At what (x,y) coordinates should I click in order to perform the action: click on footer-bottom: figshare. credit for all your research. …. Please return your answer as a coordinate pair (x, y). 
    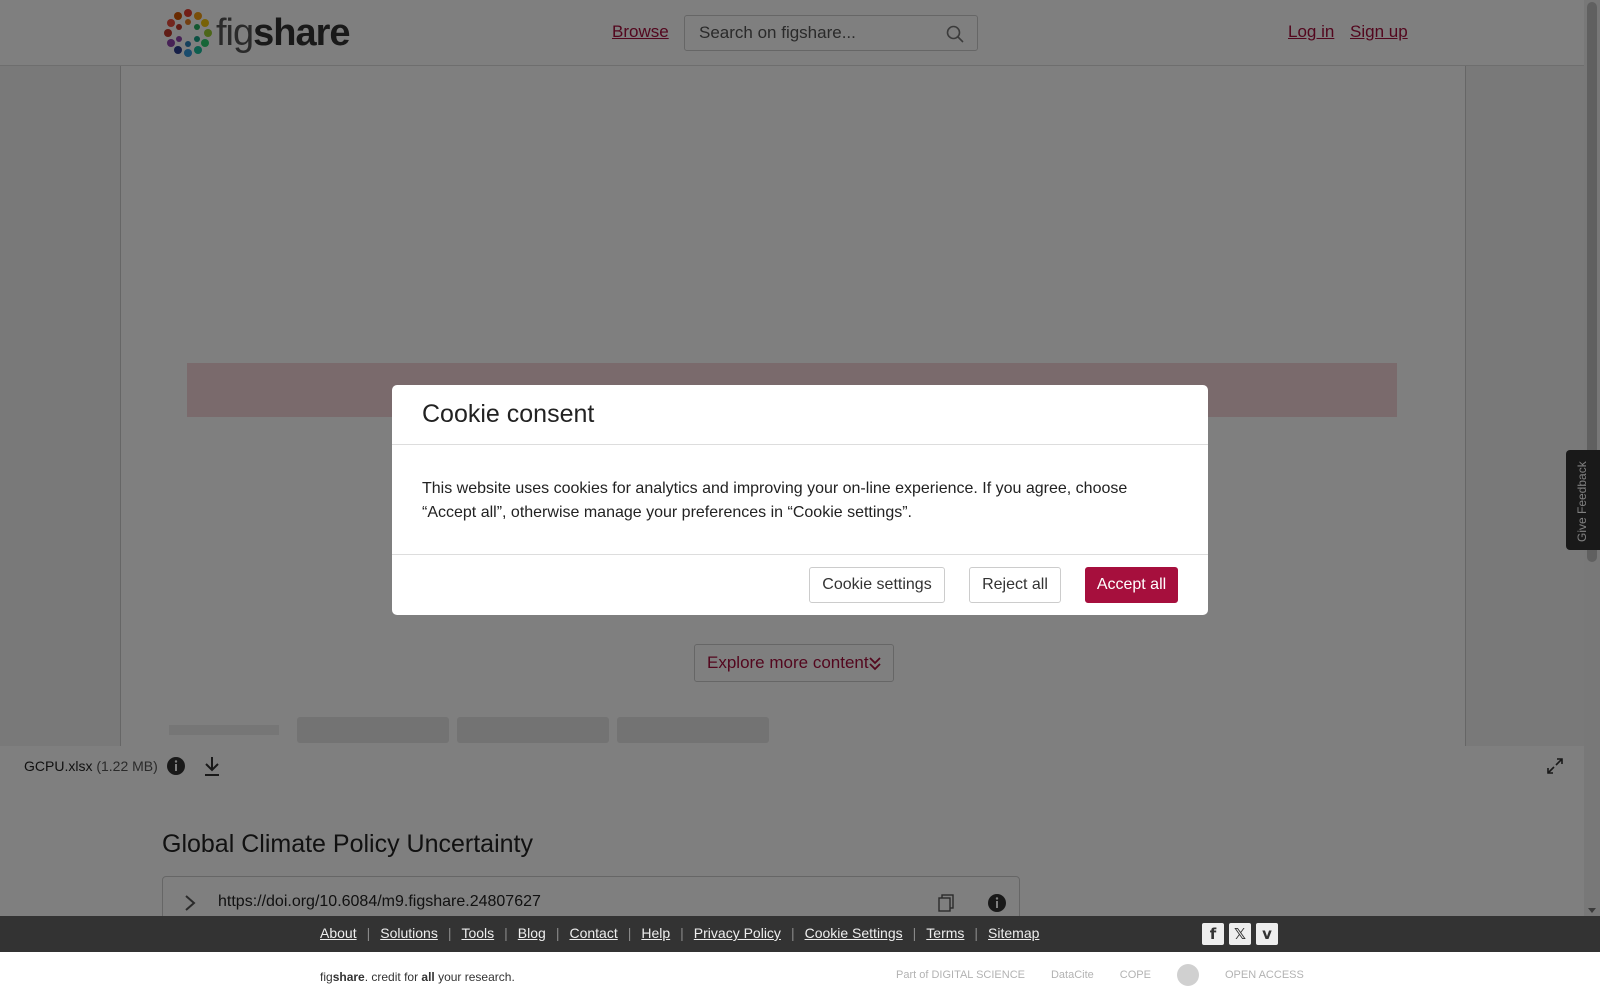
    Looking at the image, I should click on (800, 976).